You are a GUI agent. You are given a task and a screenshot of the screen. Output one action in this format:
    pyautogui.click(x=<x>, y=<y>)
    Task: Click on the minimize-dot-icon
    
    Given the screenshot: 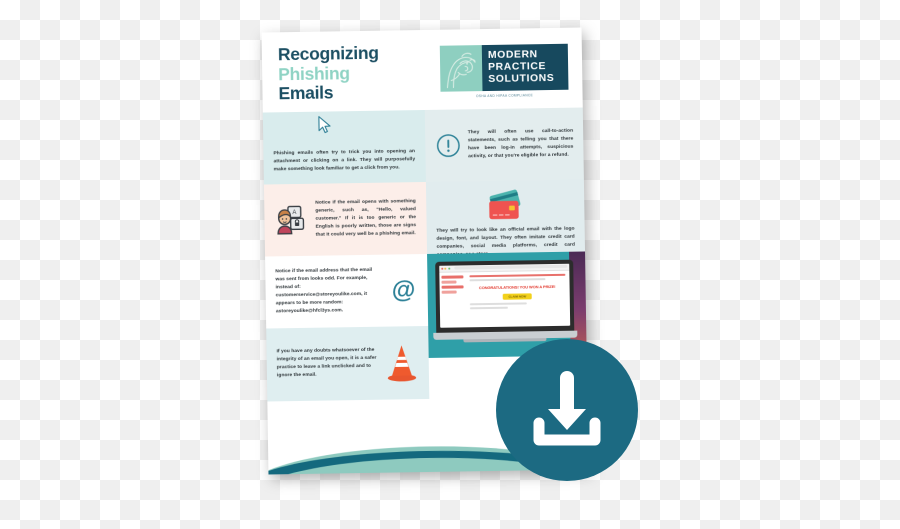 What is the action you would take?
    pyautogui.click(x=445, y=268)
    